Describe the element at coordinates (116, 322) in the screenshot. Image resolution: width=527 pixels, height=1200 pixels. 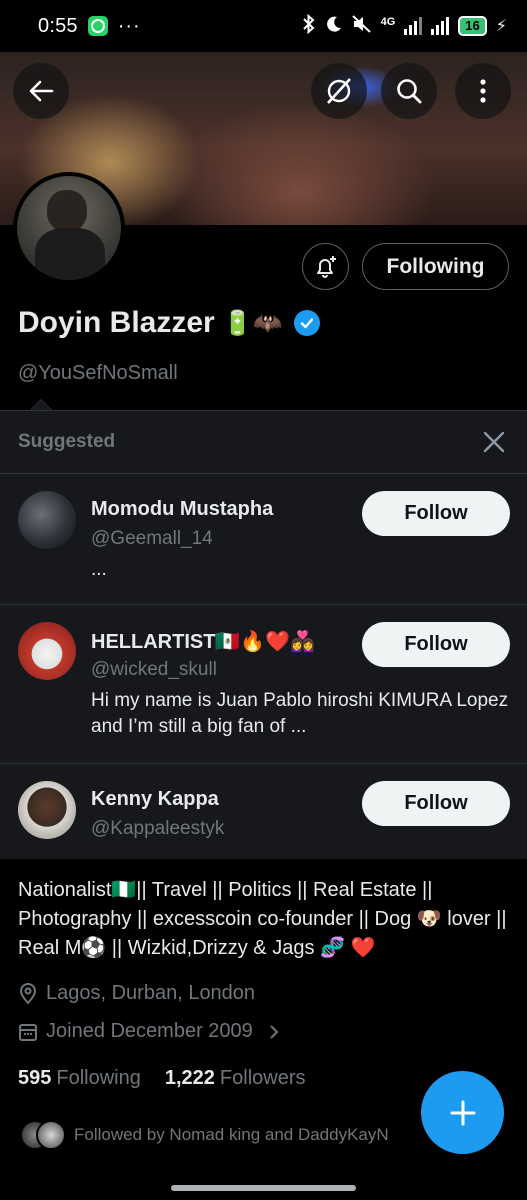
I see `profile-name: Doyin Blazzer` at that location.